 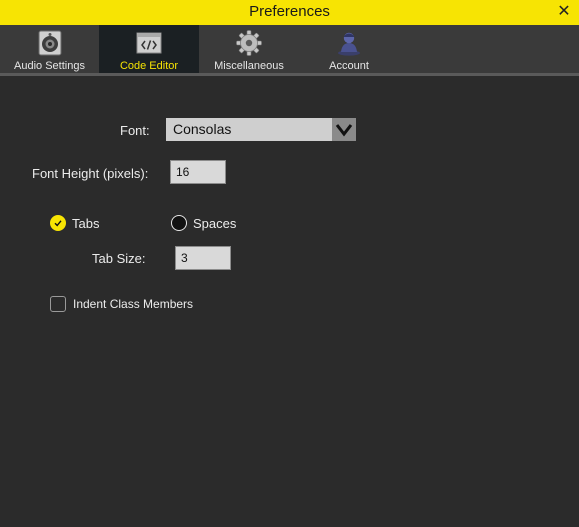 What do you see at coordinates (49, 66) in the screenshot?
I see `tab-label: Audio Settings` at bounding box center [49, 66].